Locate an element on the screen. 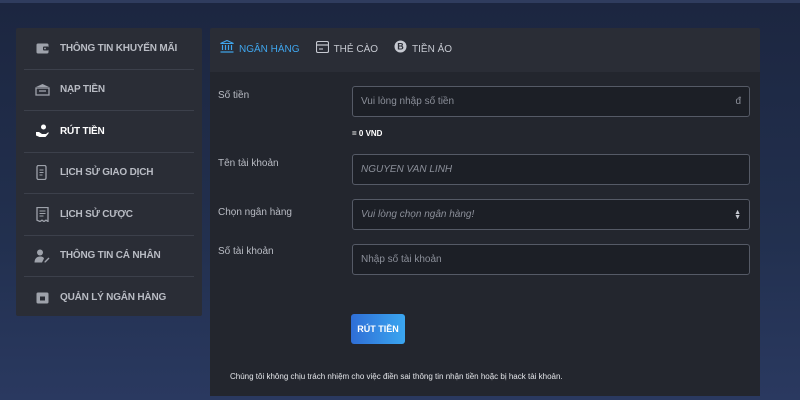 This screenshot has width=800, height=400. phone-history-icon is located at coordinates (42, 173).